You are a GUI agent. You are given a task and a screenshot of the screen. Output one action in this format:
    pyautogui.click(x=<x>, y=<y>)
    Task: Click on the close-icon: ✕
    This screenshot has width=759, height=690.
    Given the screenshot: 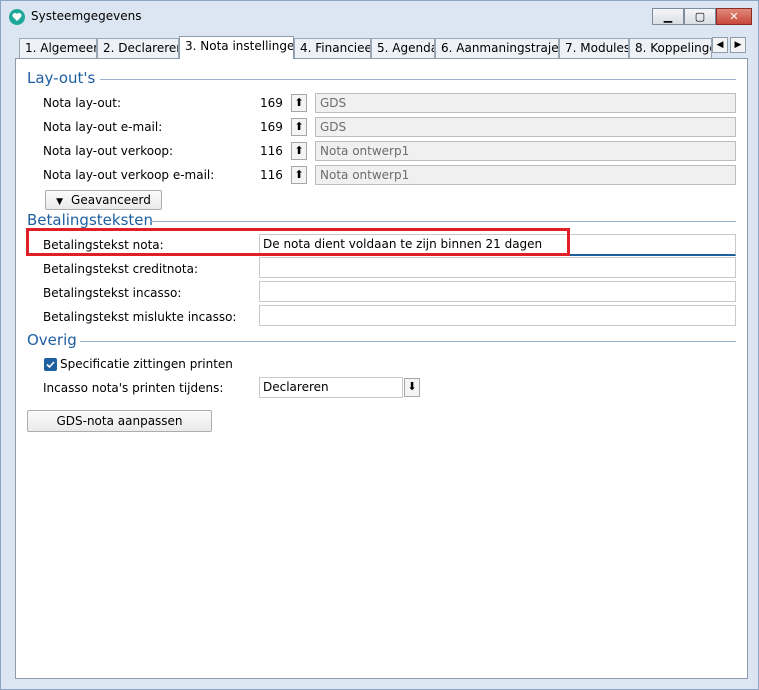 What is the action you would take?
    pyautogui.click(x=734, y=16)
    